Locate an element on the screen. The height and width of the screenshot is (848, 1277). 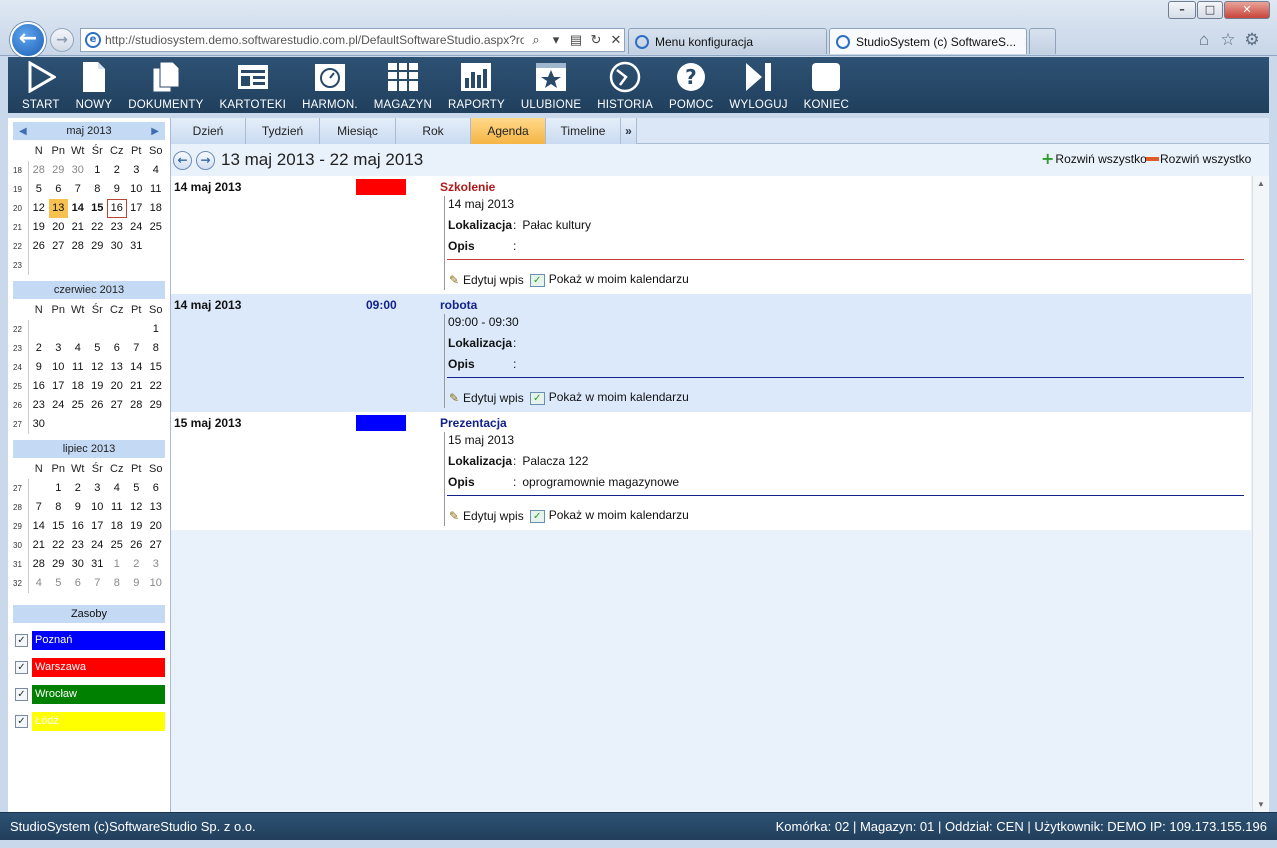
calendar-day: 1 is located at coordinates (117, 564).